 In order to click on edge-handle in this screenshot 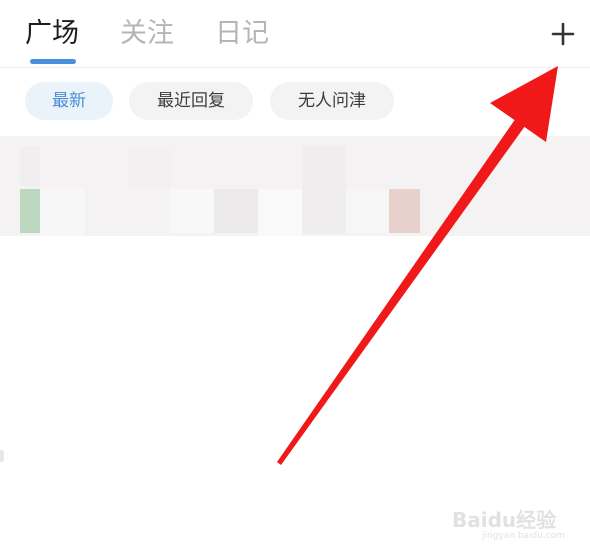, I will do `click(2, 456)`.